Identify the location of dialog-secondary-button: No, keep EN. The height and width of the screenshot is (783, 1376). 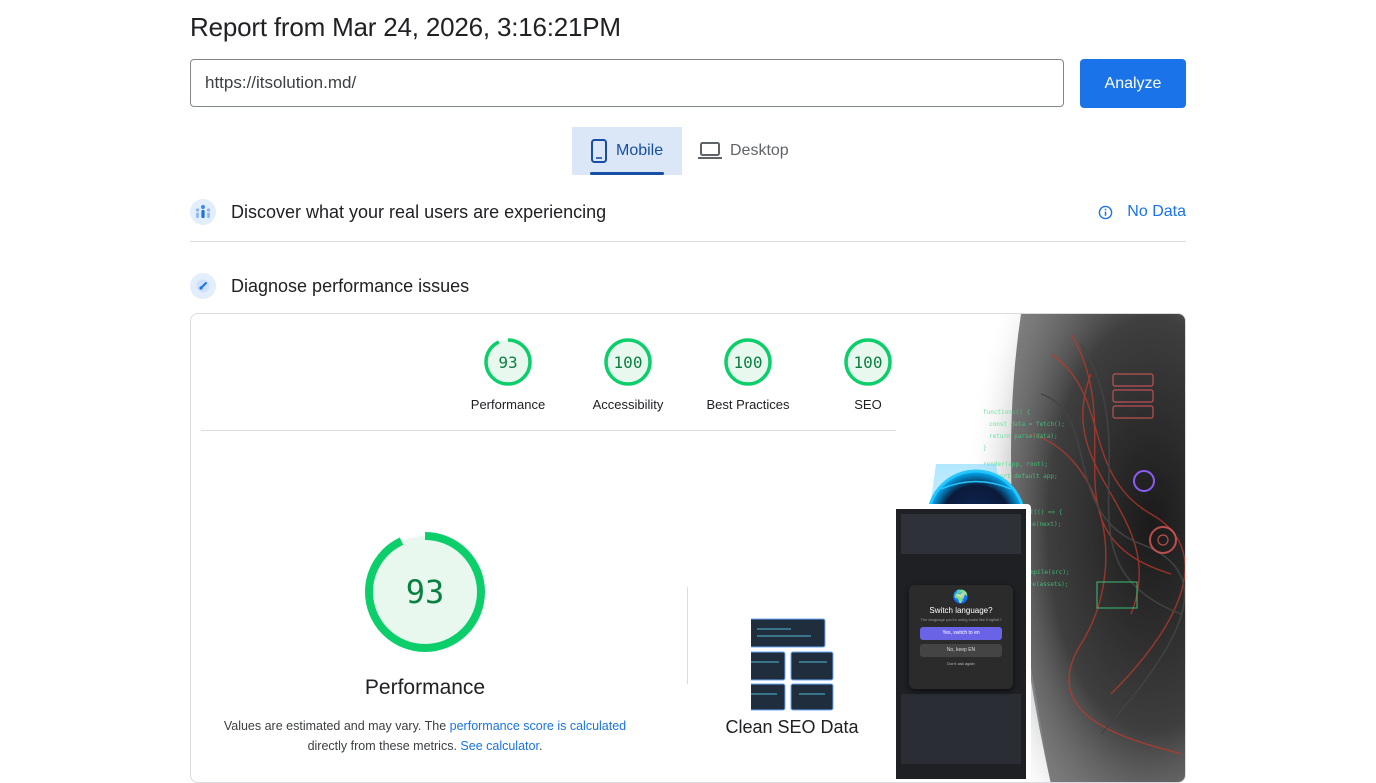
(961, 650).